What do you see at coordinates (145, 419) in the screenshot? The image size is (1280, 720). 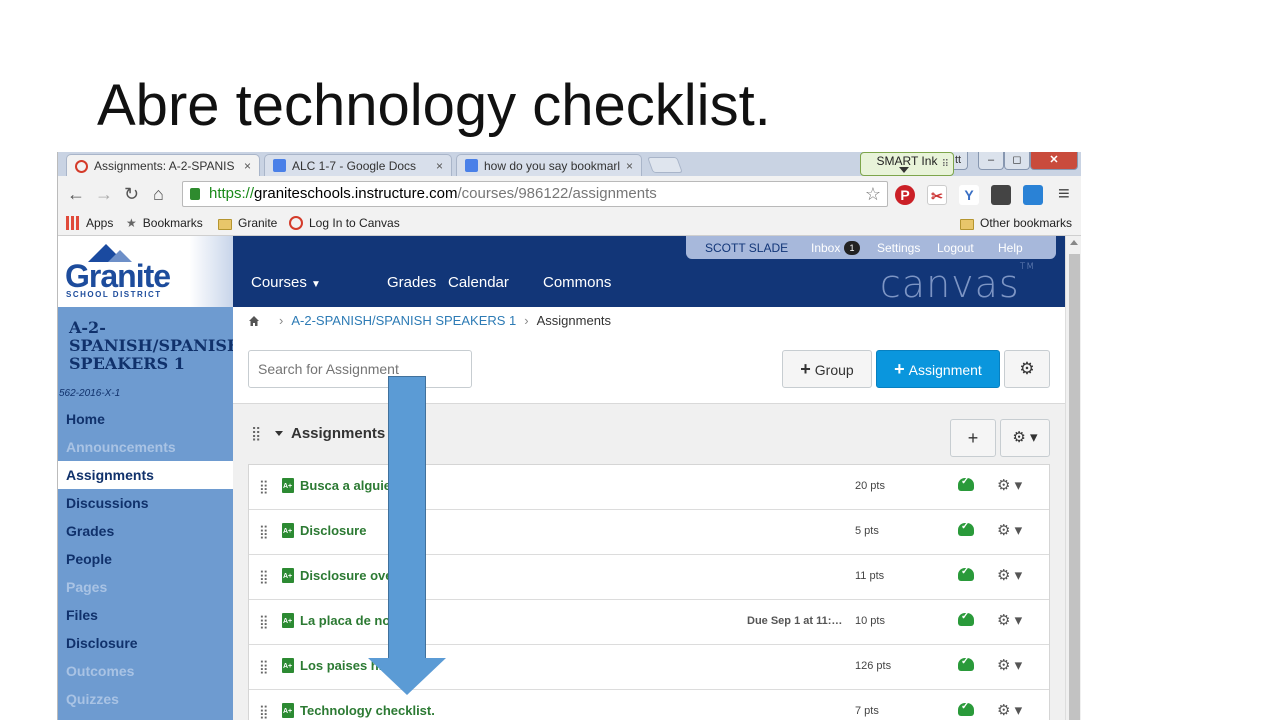 I see `sidebar-item-home: Home` at bounding box center [145, 419].